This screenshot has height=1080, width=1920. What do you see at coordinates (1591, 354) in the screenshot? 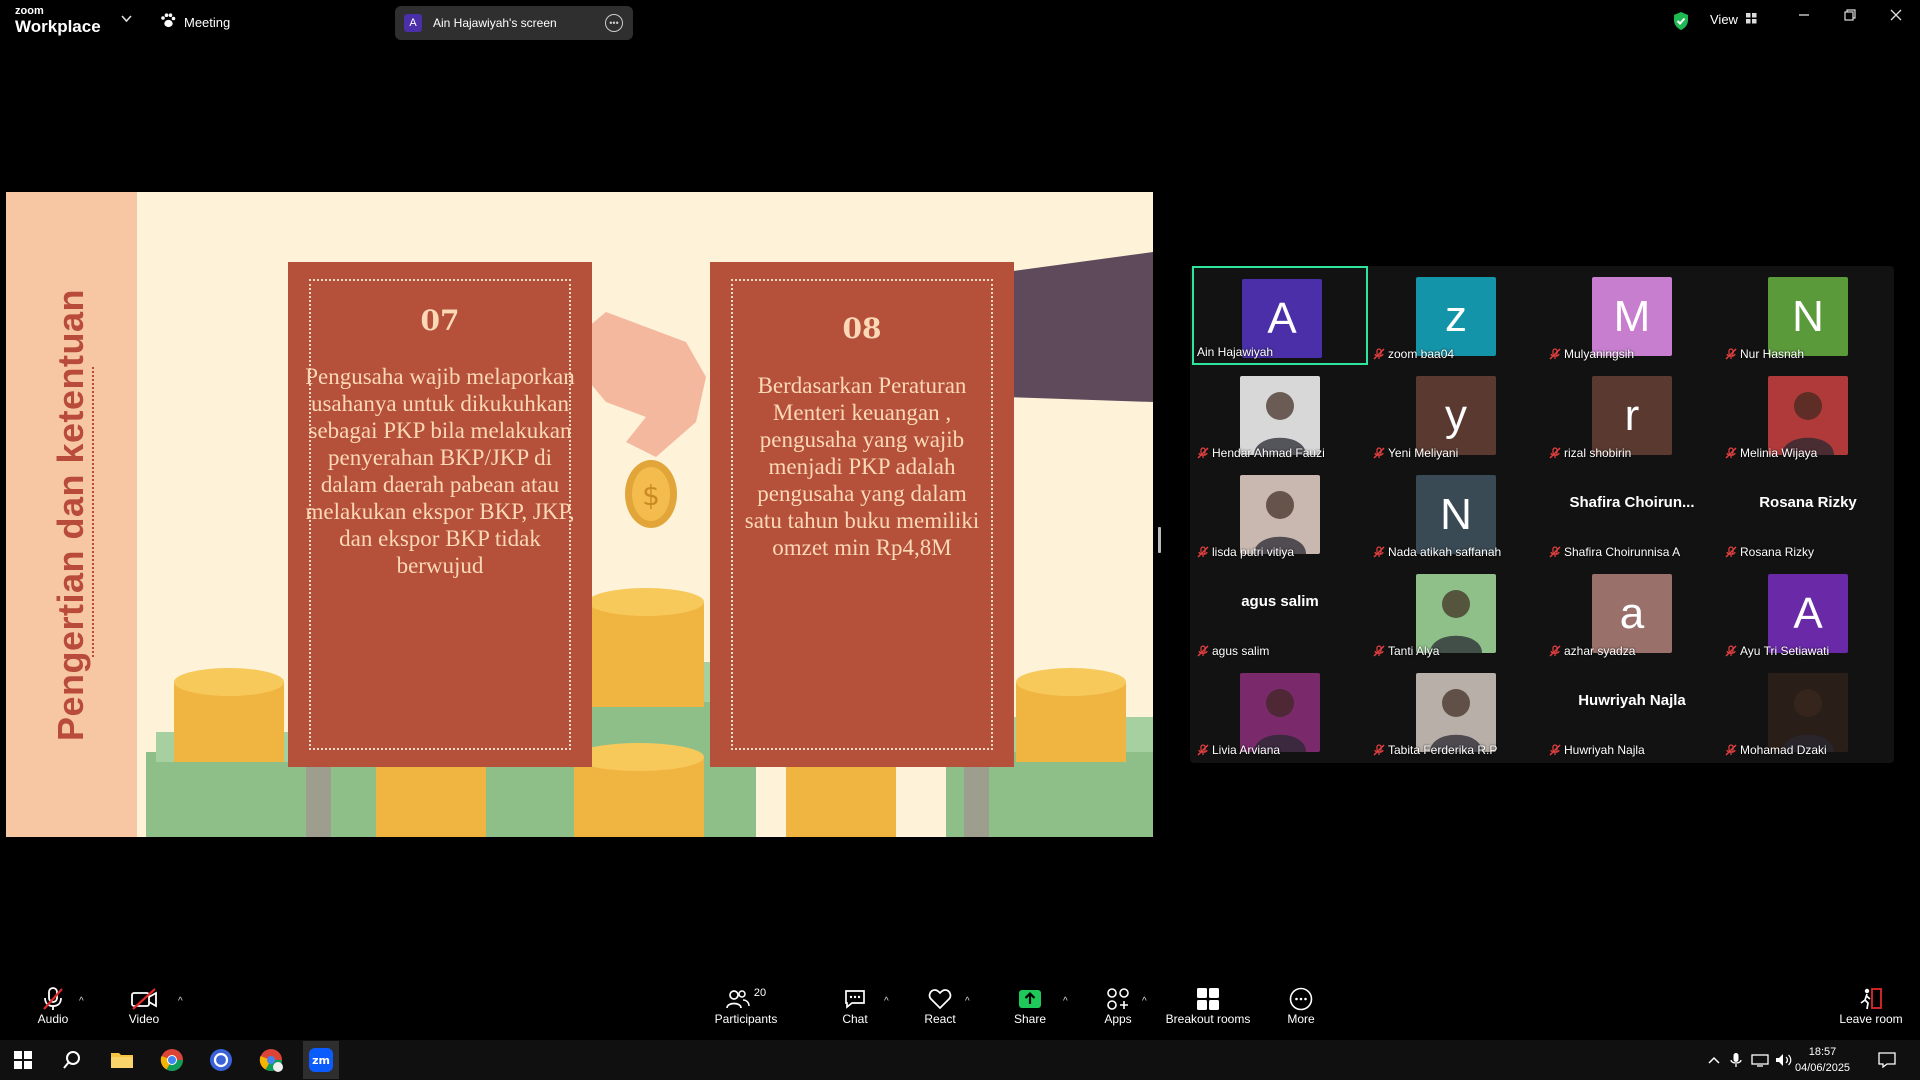
I see `participant-name-tag: Mulyaningsih` at bounding box center [1591, 354].